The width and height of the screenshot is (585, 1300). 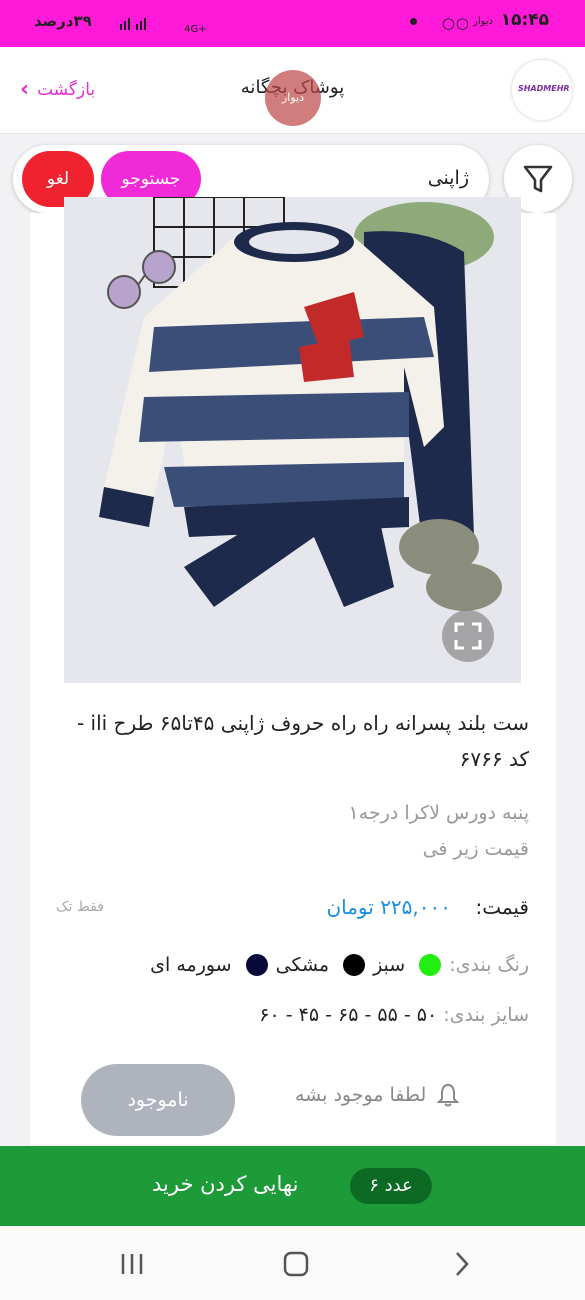 I want to click on store-logo: SHADMEHR, so click(x=542, y=90).